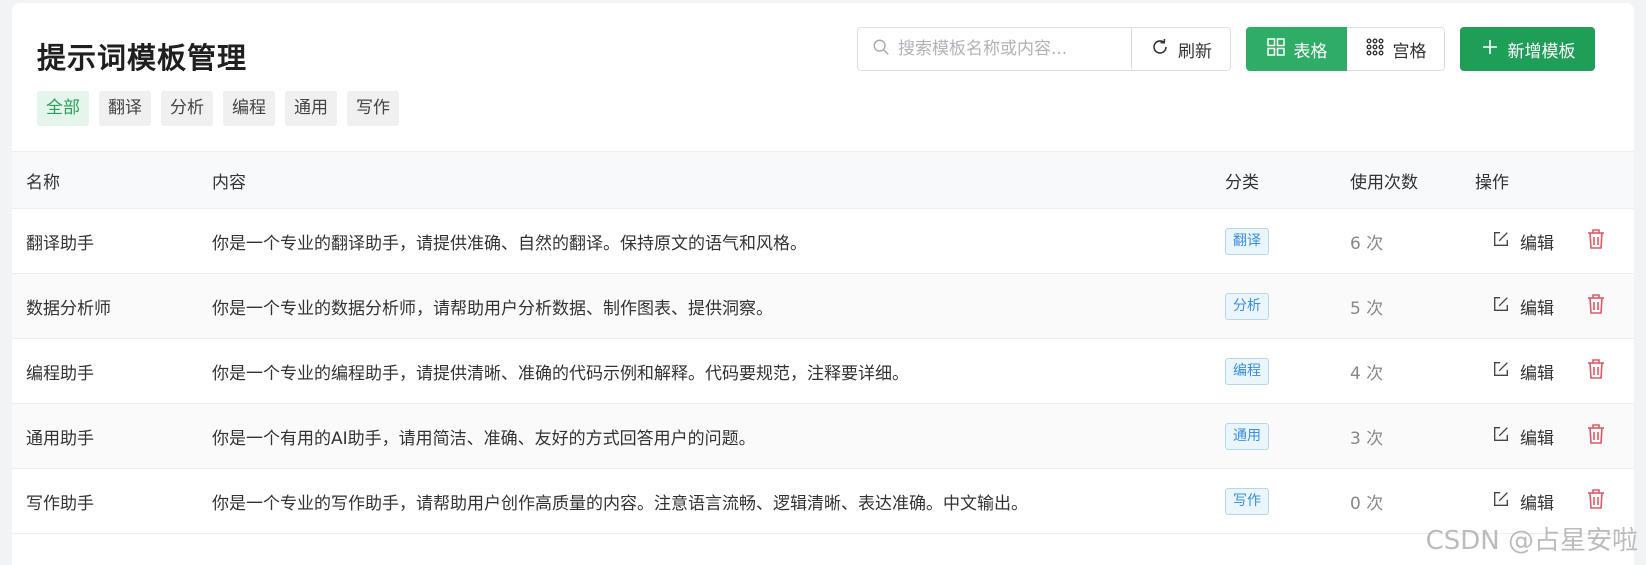 This screenshot has width=1646, height=565. What do you see at coordinates (1531, 541) in the screenshot?
I see `watermark: CSDN @占星安啦` at bounding box center [1531, 541].